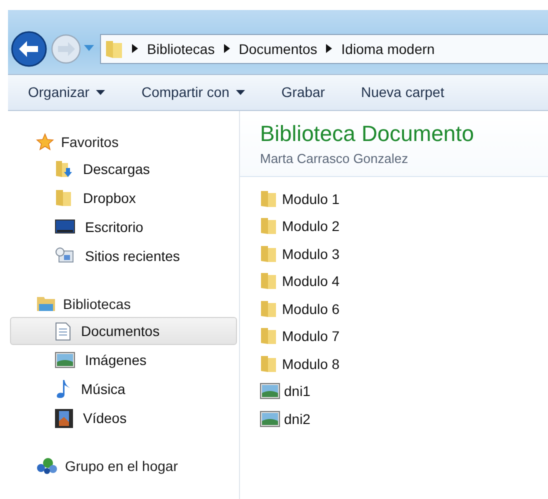 The height and width of the screenshot is (499, 548). I want to click on file-item: Modulo 6, so click(404, 308).